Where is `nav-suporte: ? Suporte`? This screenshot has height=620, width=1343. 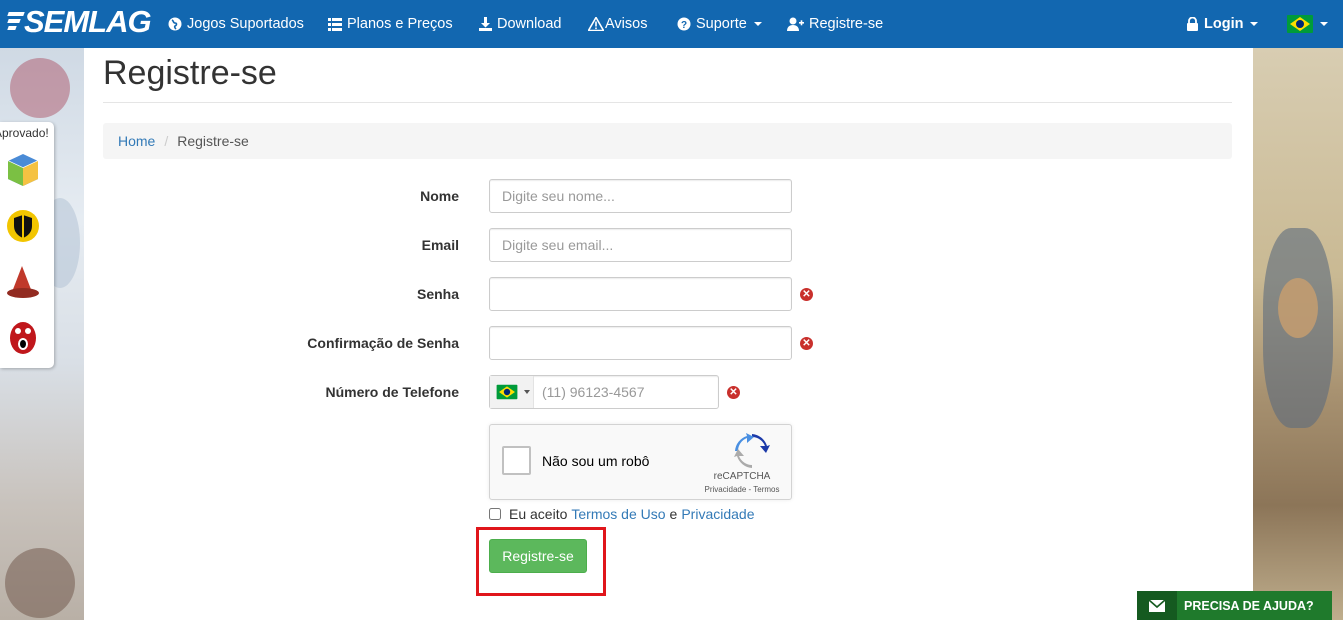
nav-suporte: ? Suporte is located at coordinates (719, 24).